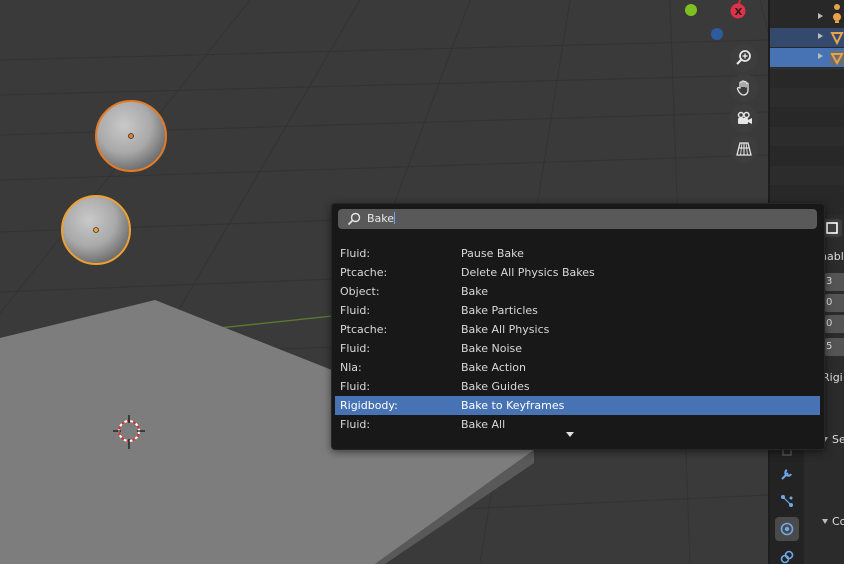  What do you see at coordinates (787, 554) in the screenshot?
I see `constraints-icon` at bounding box center [787, 554].